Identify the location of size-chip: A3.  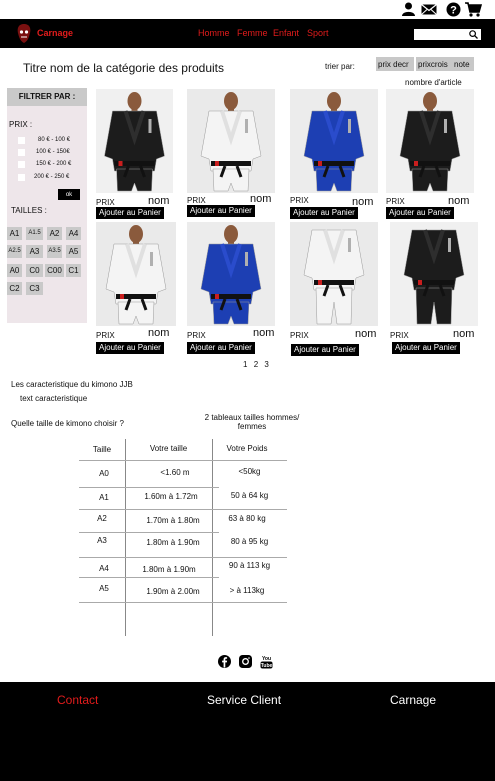
(34, 251).